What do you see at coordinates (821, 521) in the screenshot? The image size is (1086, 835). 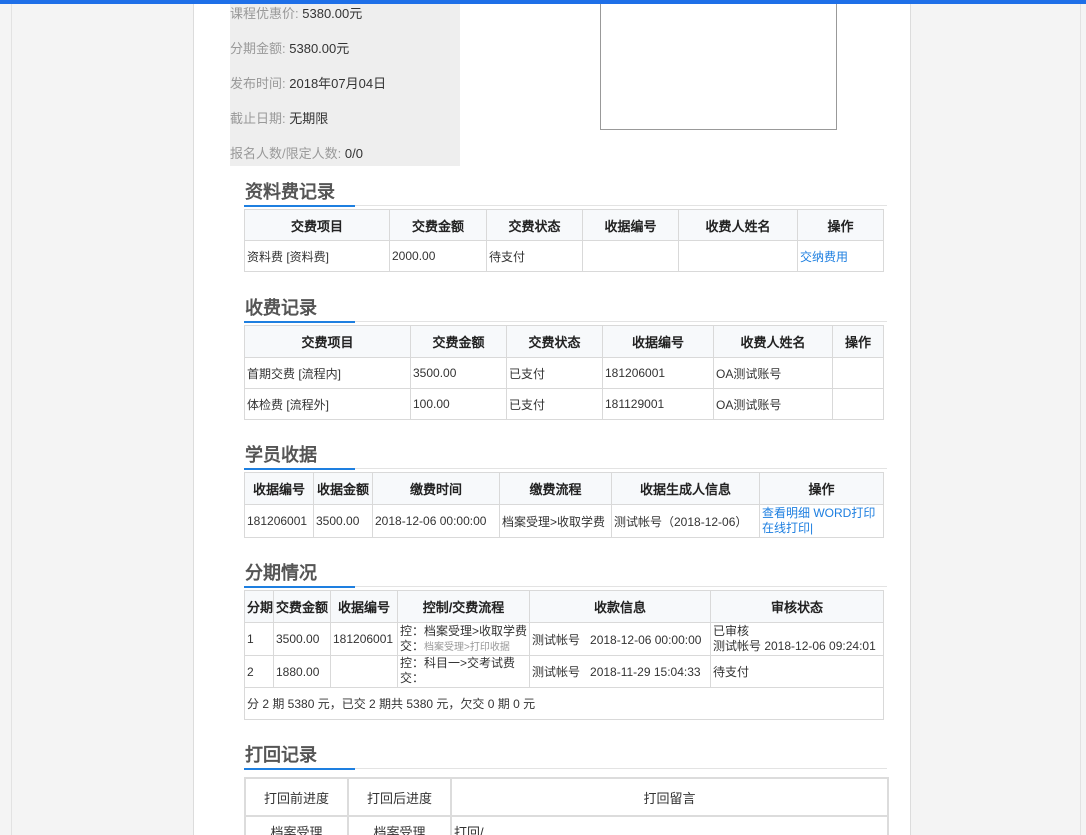 I see `receipt-actions: 查看明细 WORD打印 在线打印|` at bounding box center [821, 521].